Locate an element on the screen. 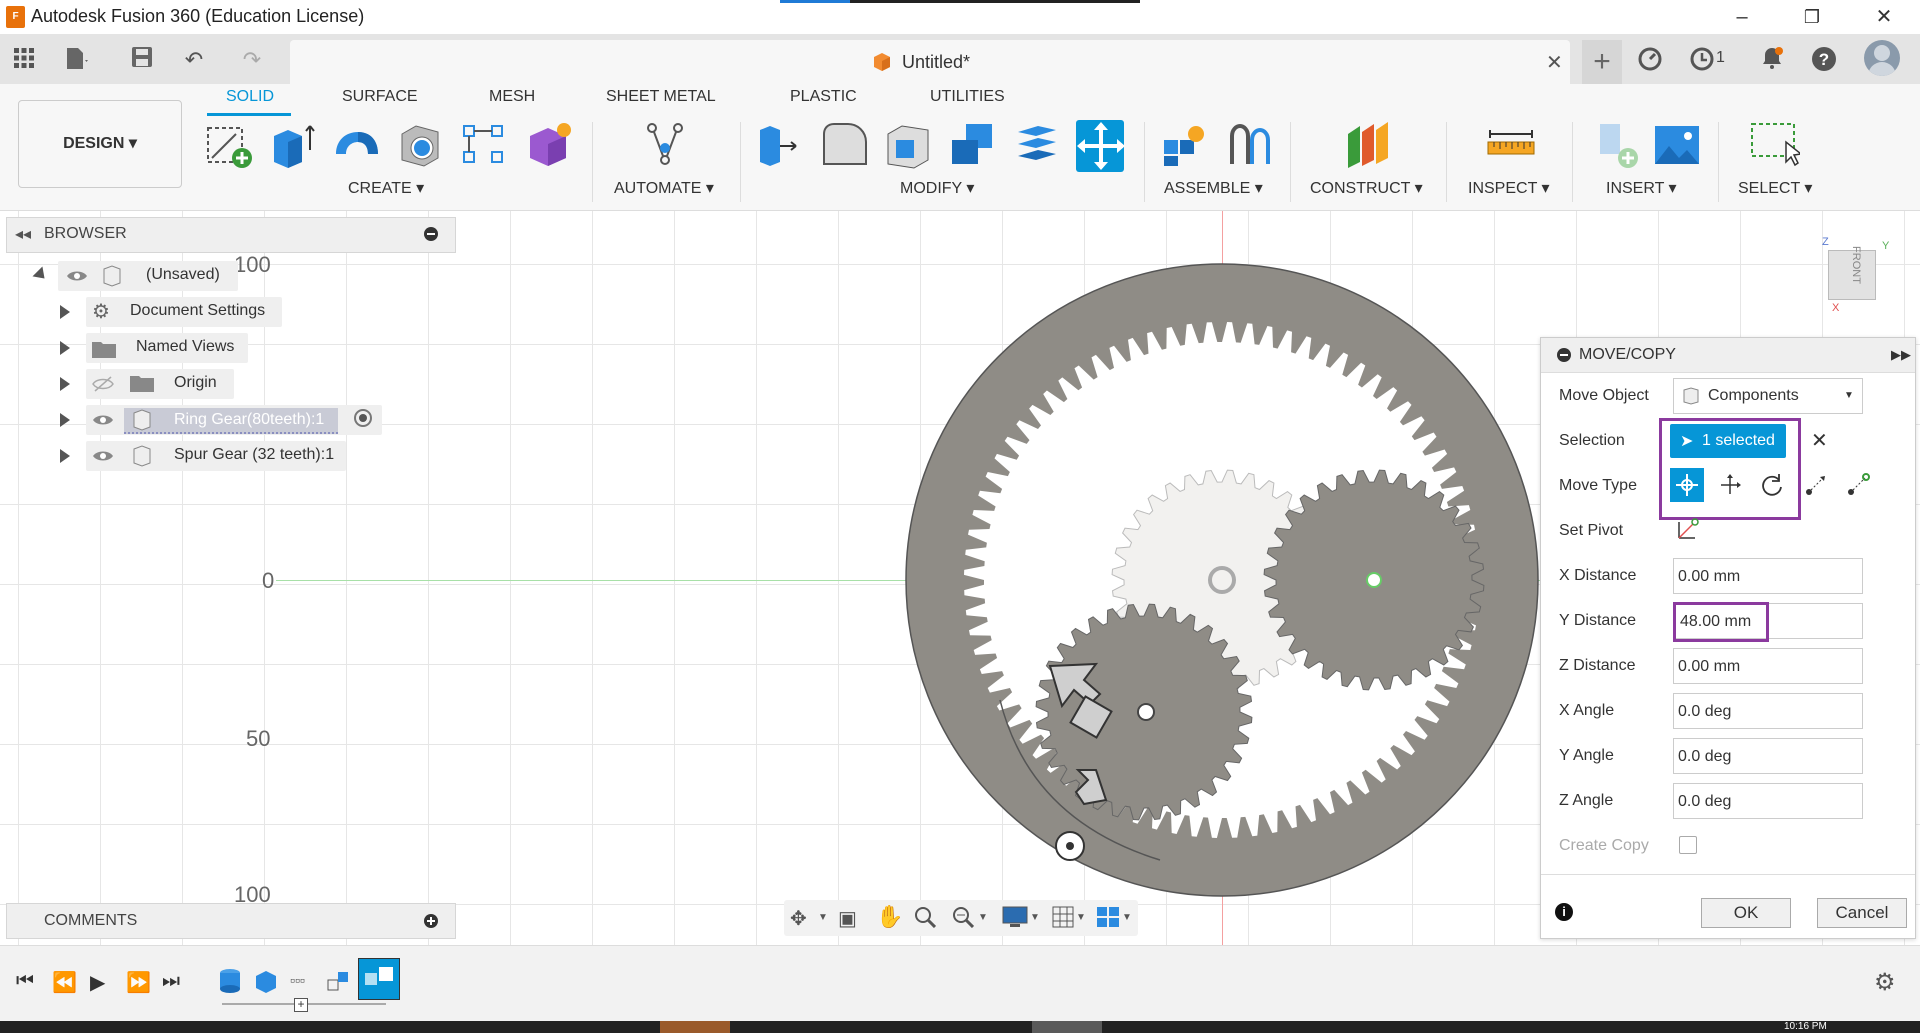 The image size is (1920, 1033). timeline-feature-move-icon is located at coordinates (379, 979).